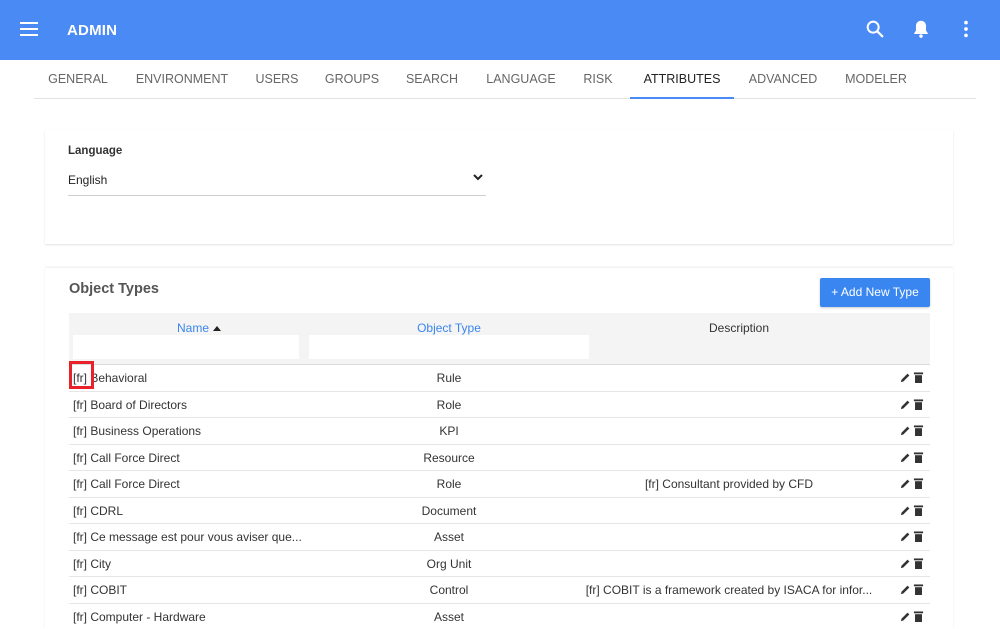 This screenshot has height=629, width=1000. Describe the element at coordinates (521, 79) in the screenshot. I see `tab-language: LANGUAGE` at that location.